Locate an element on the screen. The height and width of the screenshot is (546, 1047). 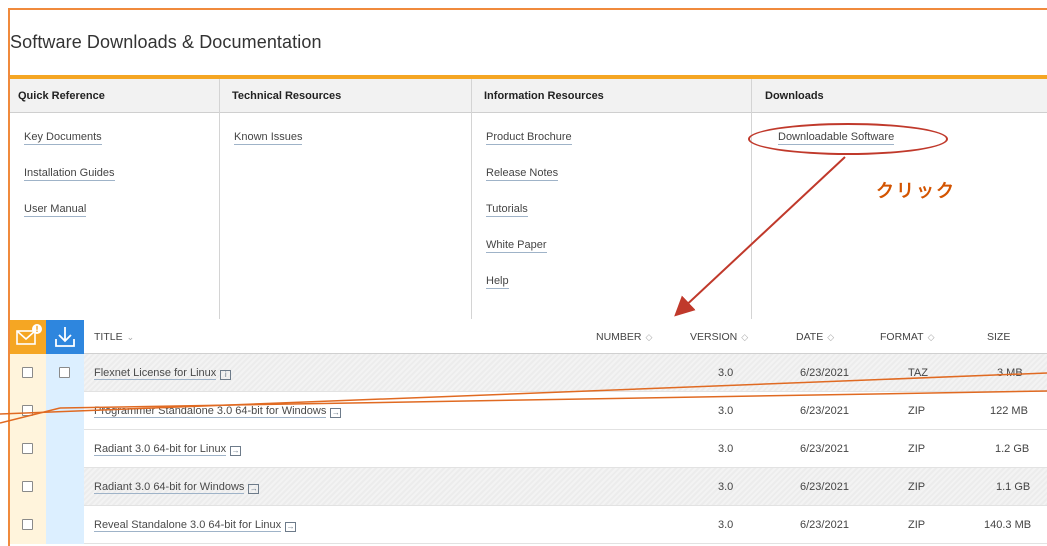
row-size: 1.1 GB is located at coordinates (1013, 487).